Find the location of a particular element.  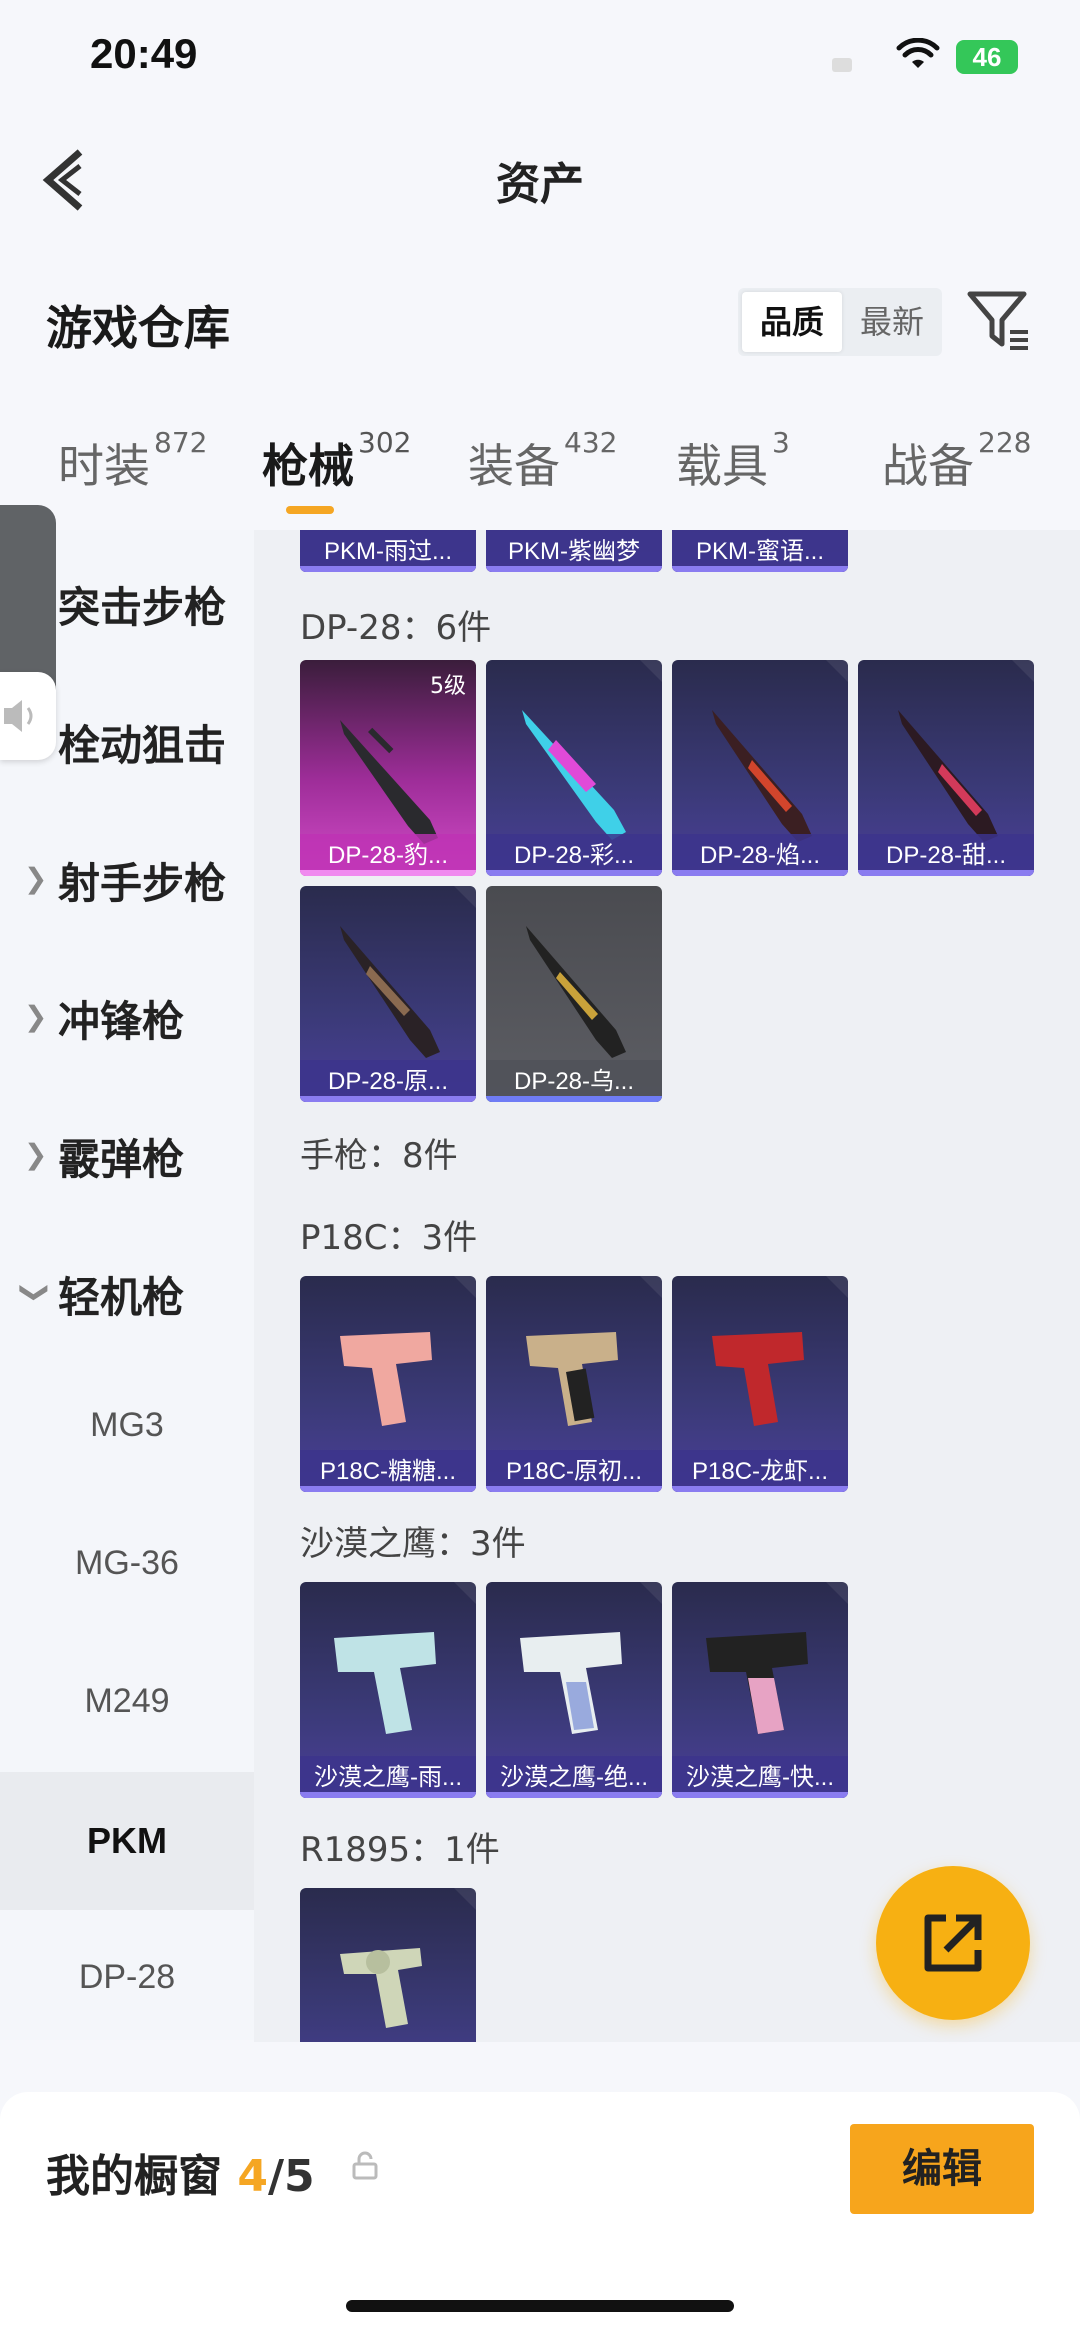

sidebar-item-lmg: ❯ 轻机枪 is located at coordinates (127, 1289).